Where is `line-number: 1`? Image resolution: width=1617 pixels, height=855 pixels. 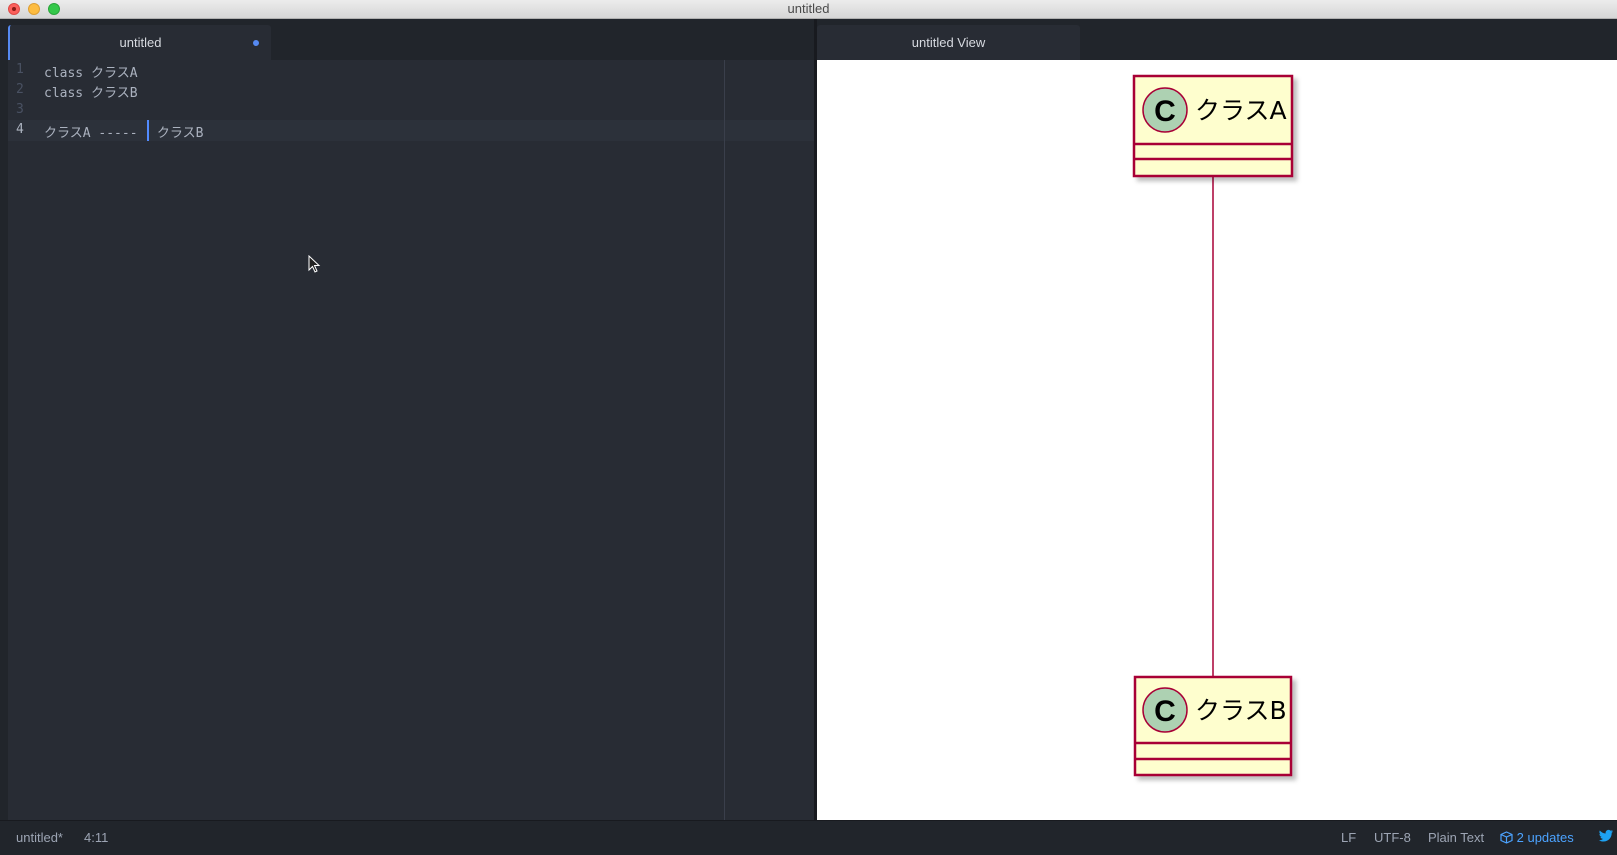
line-number: 1 is located at coordinates (20, 69).